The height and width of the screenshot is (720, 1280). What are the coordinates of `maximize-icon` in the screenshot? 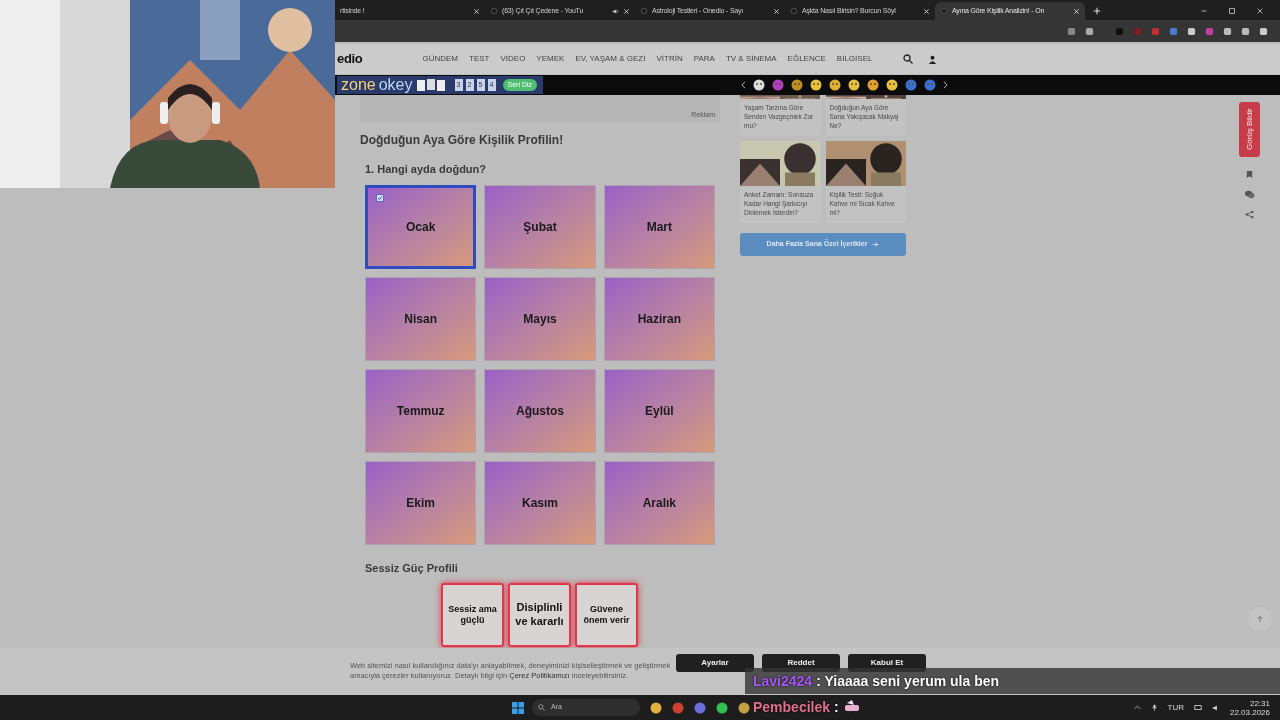 It's located at (1232, 11).